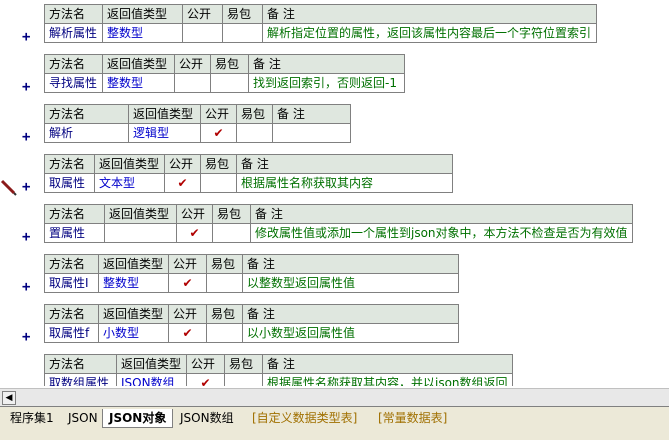  I want to click on method-name: 取属性f, so click(71, 333).